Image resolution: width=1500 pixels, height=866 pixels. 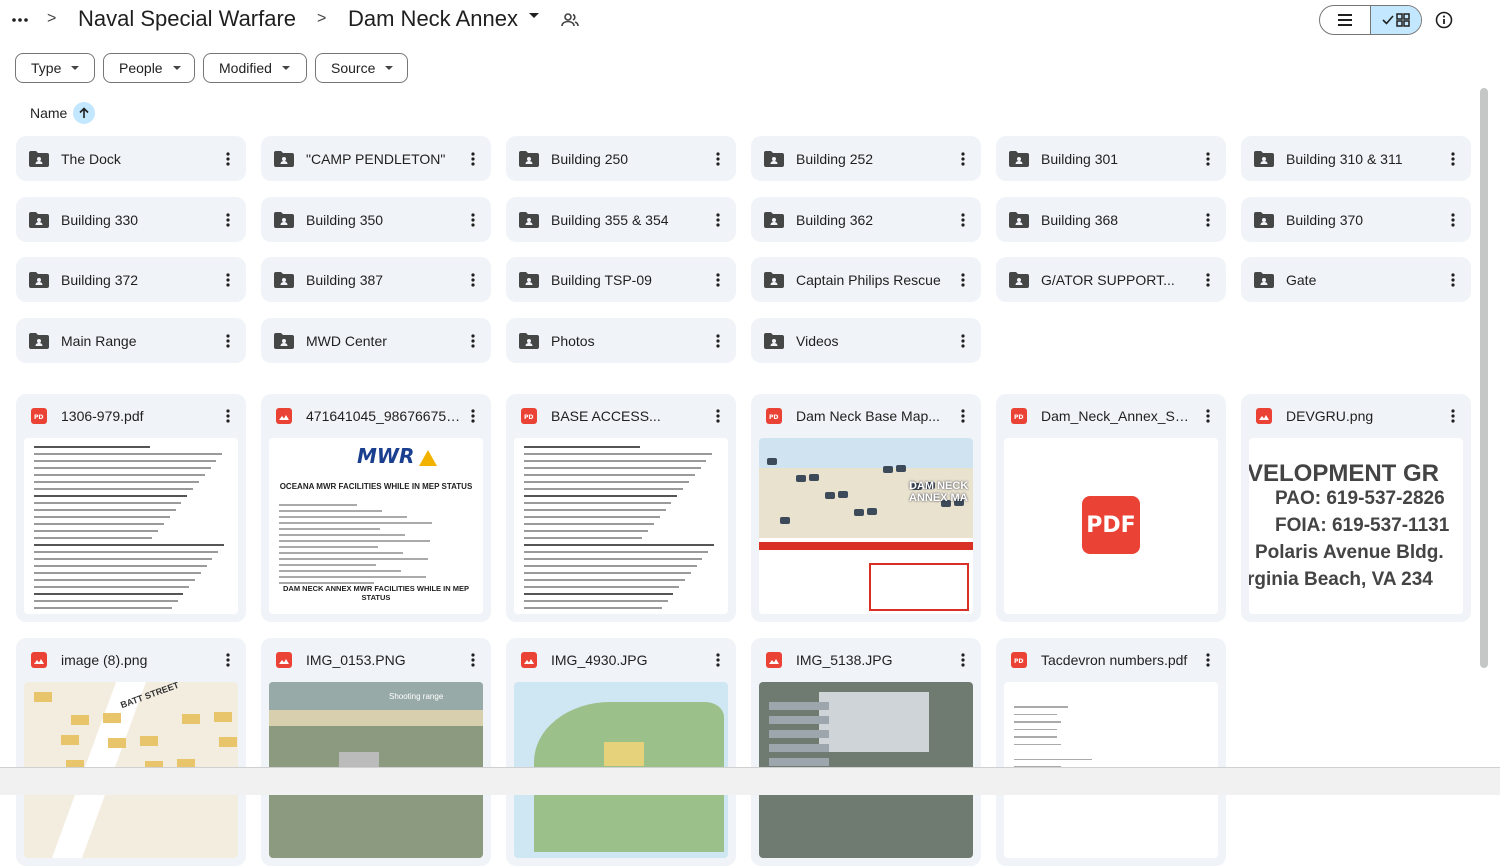 I want to click on folder-item: Captain Philips Rescue, so click(x=866, y=279).